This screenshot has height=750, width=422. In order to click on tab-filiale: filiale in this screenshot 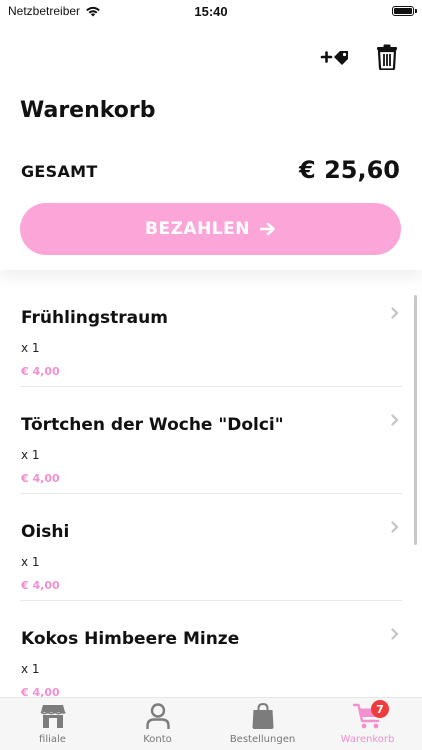, I will do `click(52, 723)`.